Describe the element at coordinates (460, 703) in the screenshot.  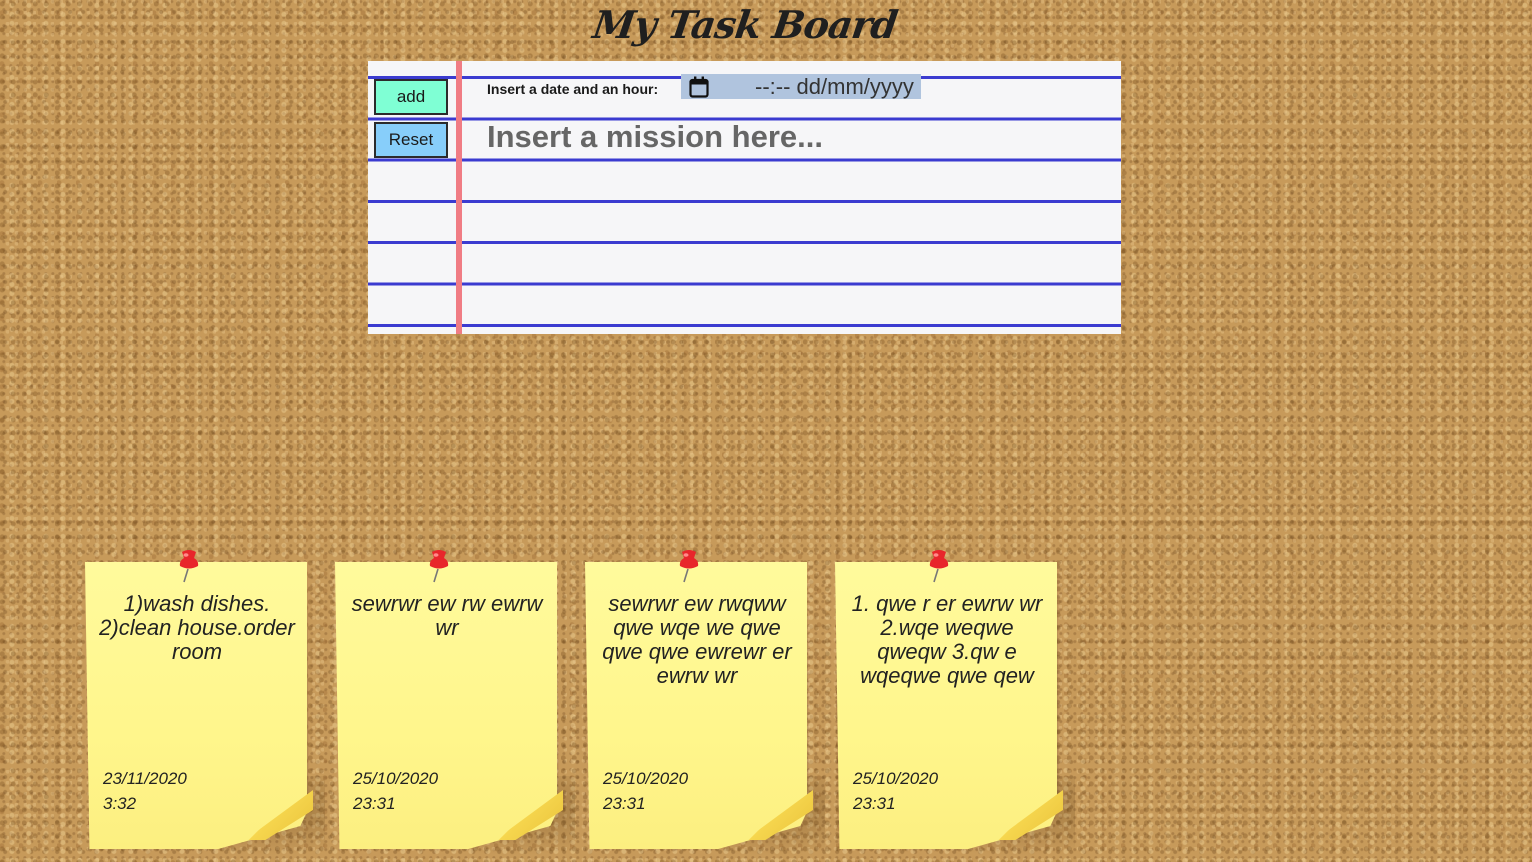
I see `sticky-note: sewrwr ew rw ewrw wr 25/10/2020 23:31` at that location.